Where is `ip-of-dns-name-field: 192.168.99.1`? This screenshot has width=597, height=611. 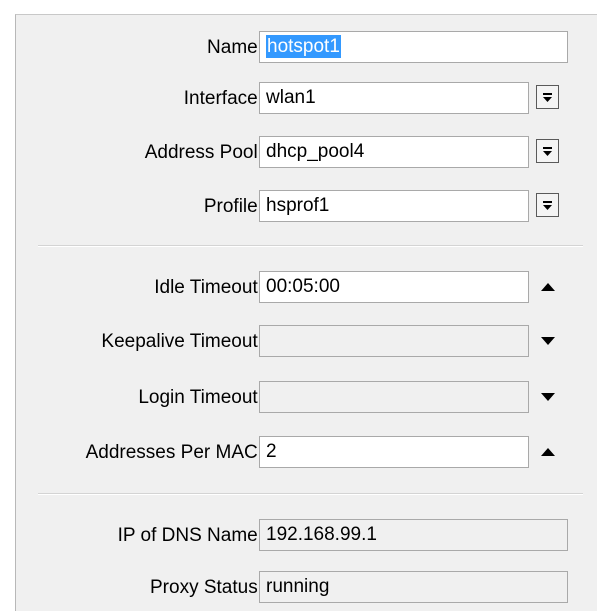 ip-of-dns-name-field: 192.168.99.1 is located at coordinates (413, 535).